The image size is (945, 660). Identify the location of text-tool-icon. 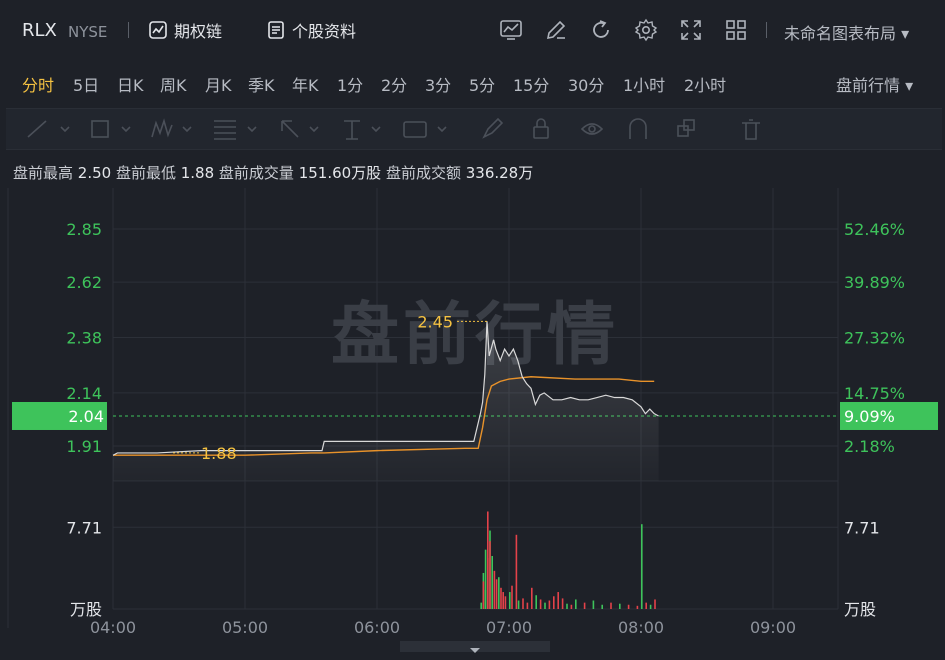
(415, 129).